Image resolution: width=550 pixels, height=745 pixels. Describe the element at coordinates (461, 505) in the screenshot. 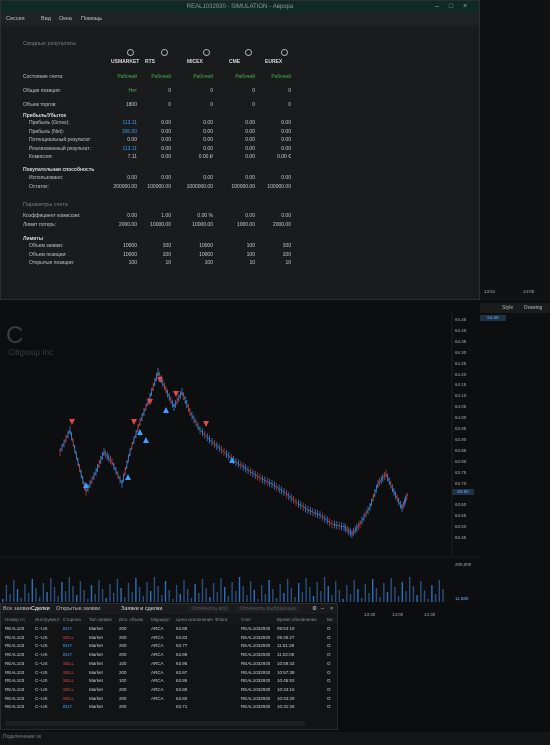

I see `price-tick: 63.60` at that location.